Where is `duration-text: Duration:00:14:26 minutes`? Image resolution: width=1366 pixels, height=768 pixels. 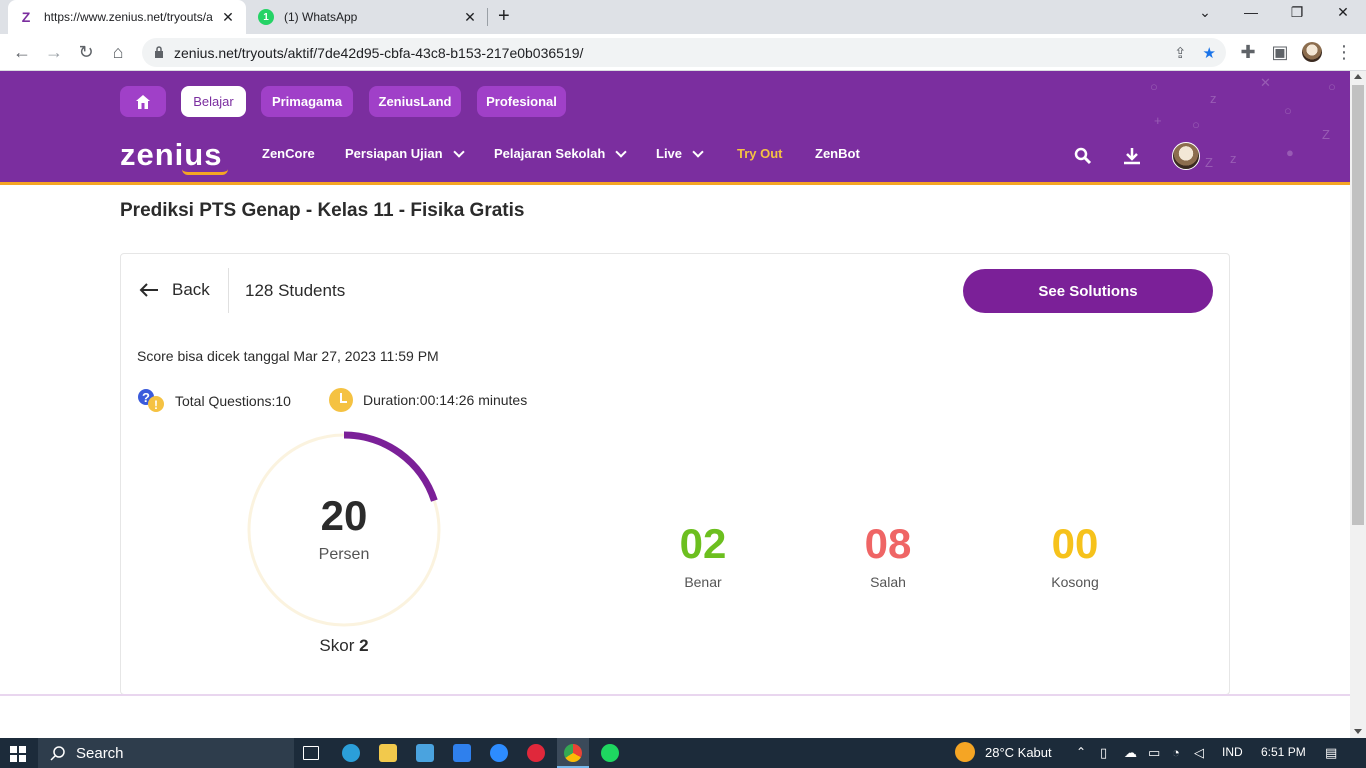 duration-text: Duration:00:14:26 minutes is located at coordinates (445, 400).